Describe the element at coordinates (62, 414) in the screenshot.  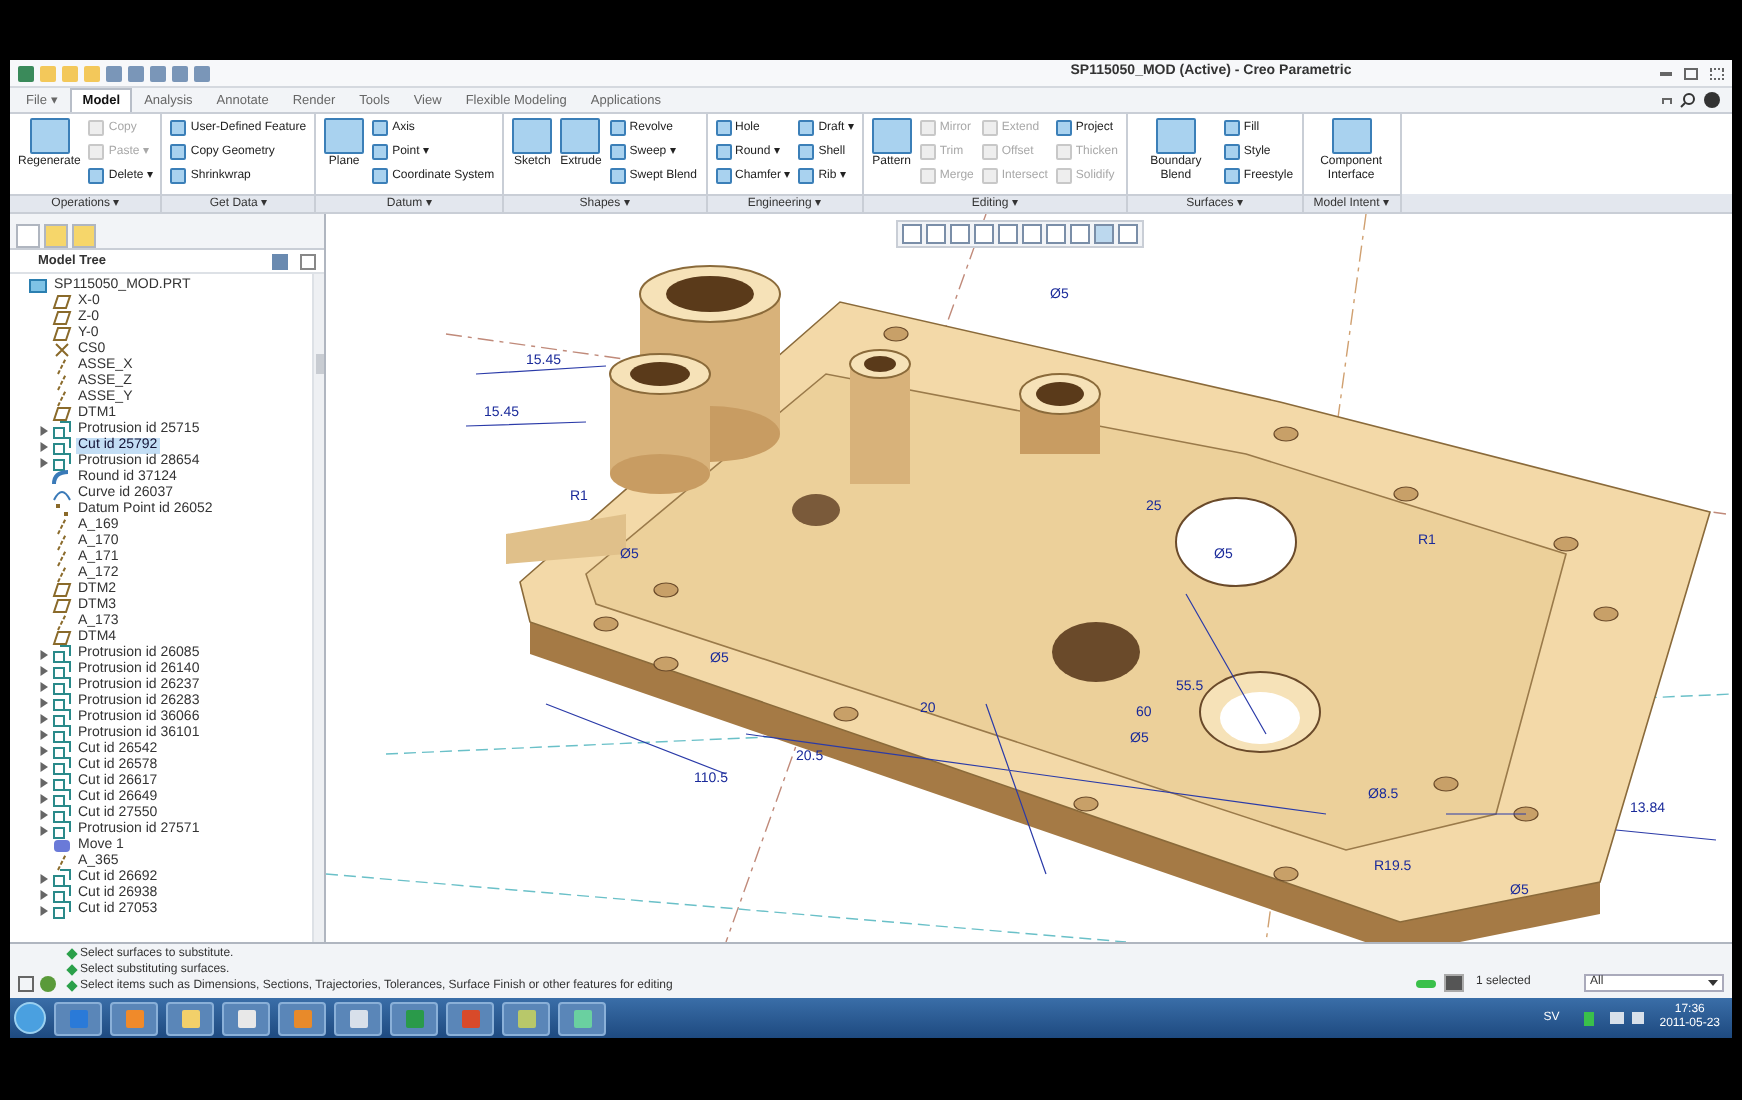
I see `plane-icon` at that location.